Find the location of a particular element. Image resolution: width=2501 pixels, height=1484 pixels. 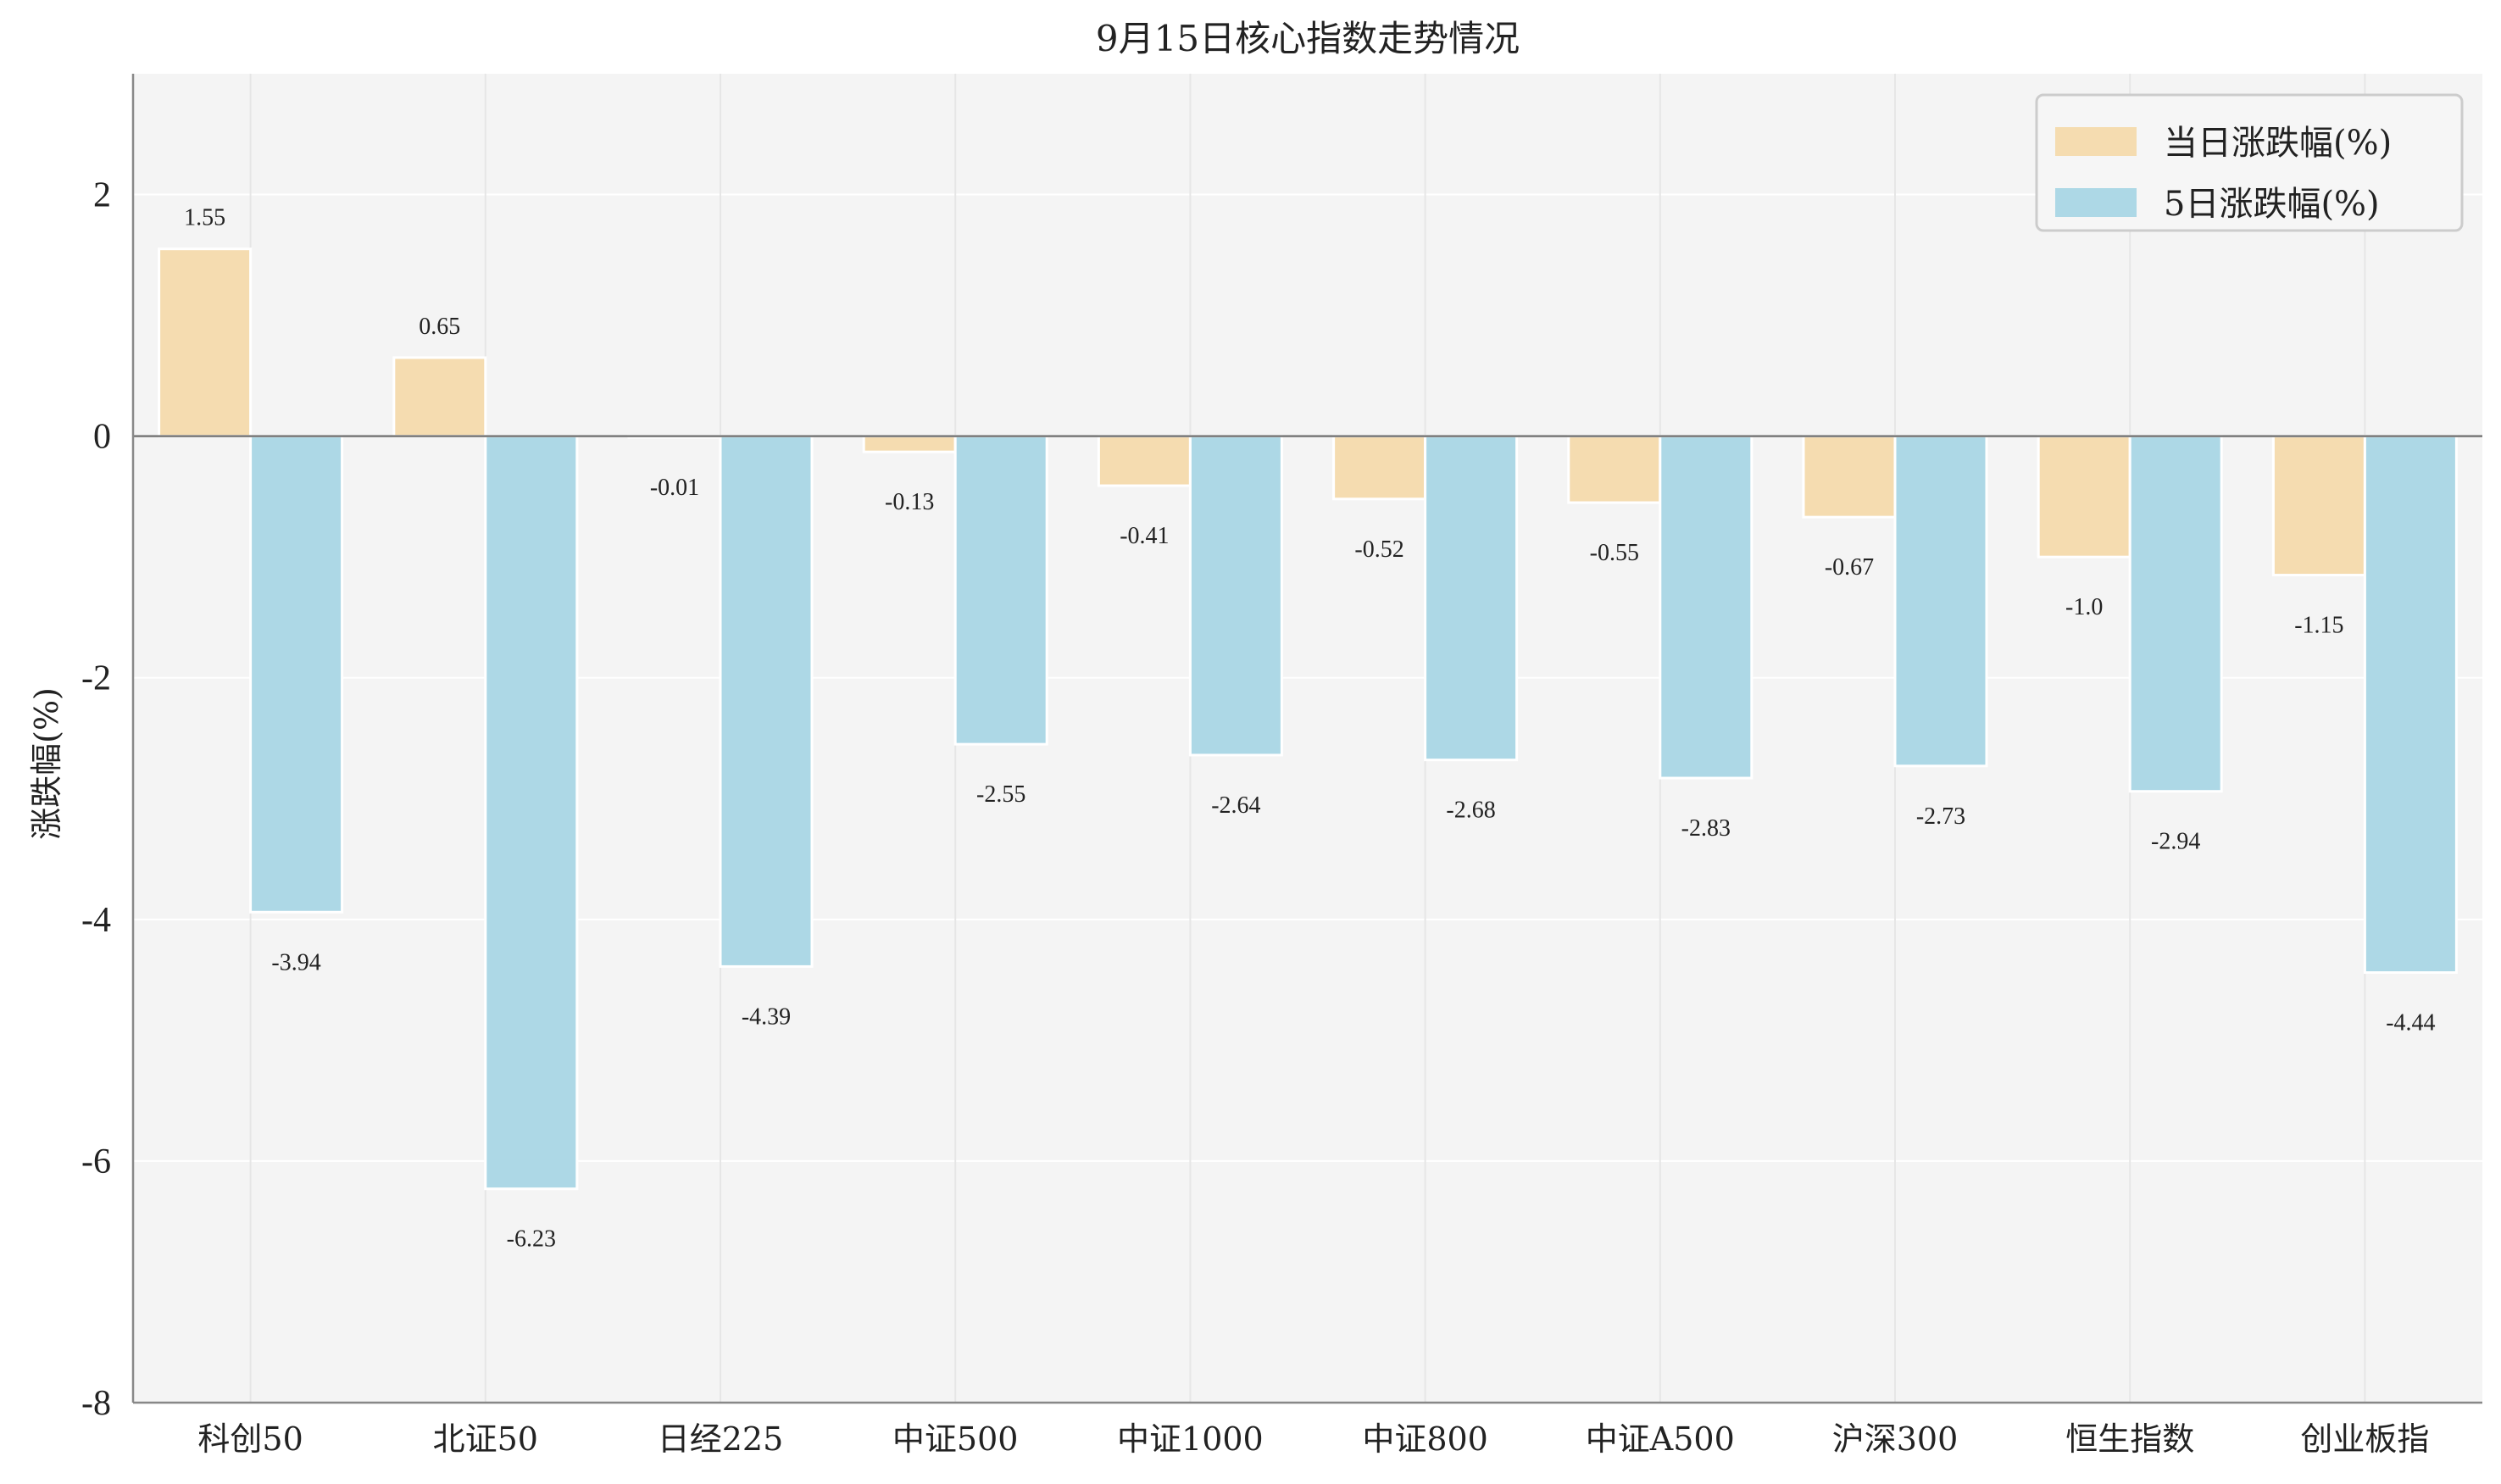

x-tick-label: 日经225 is located at coordinates (721, 1439).